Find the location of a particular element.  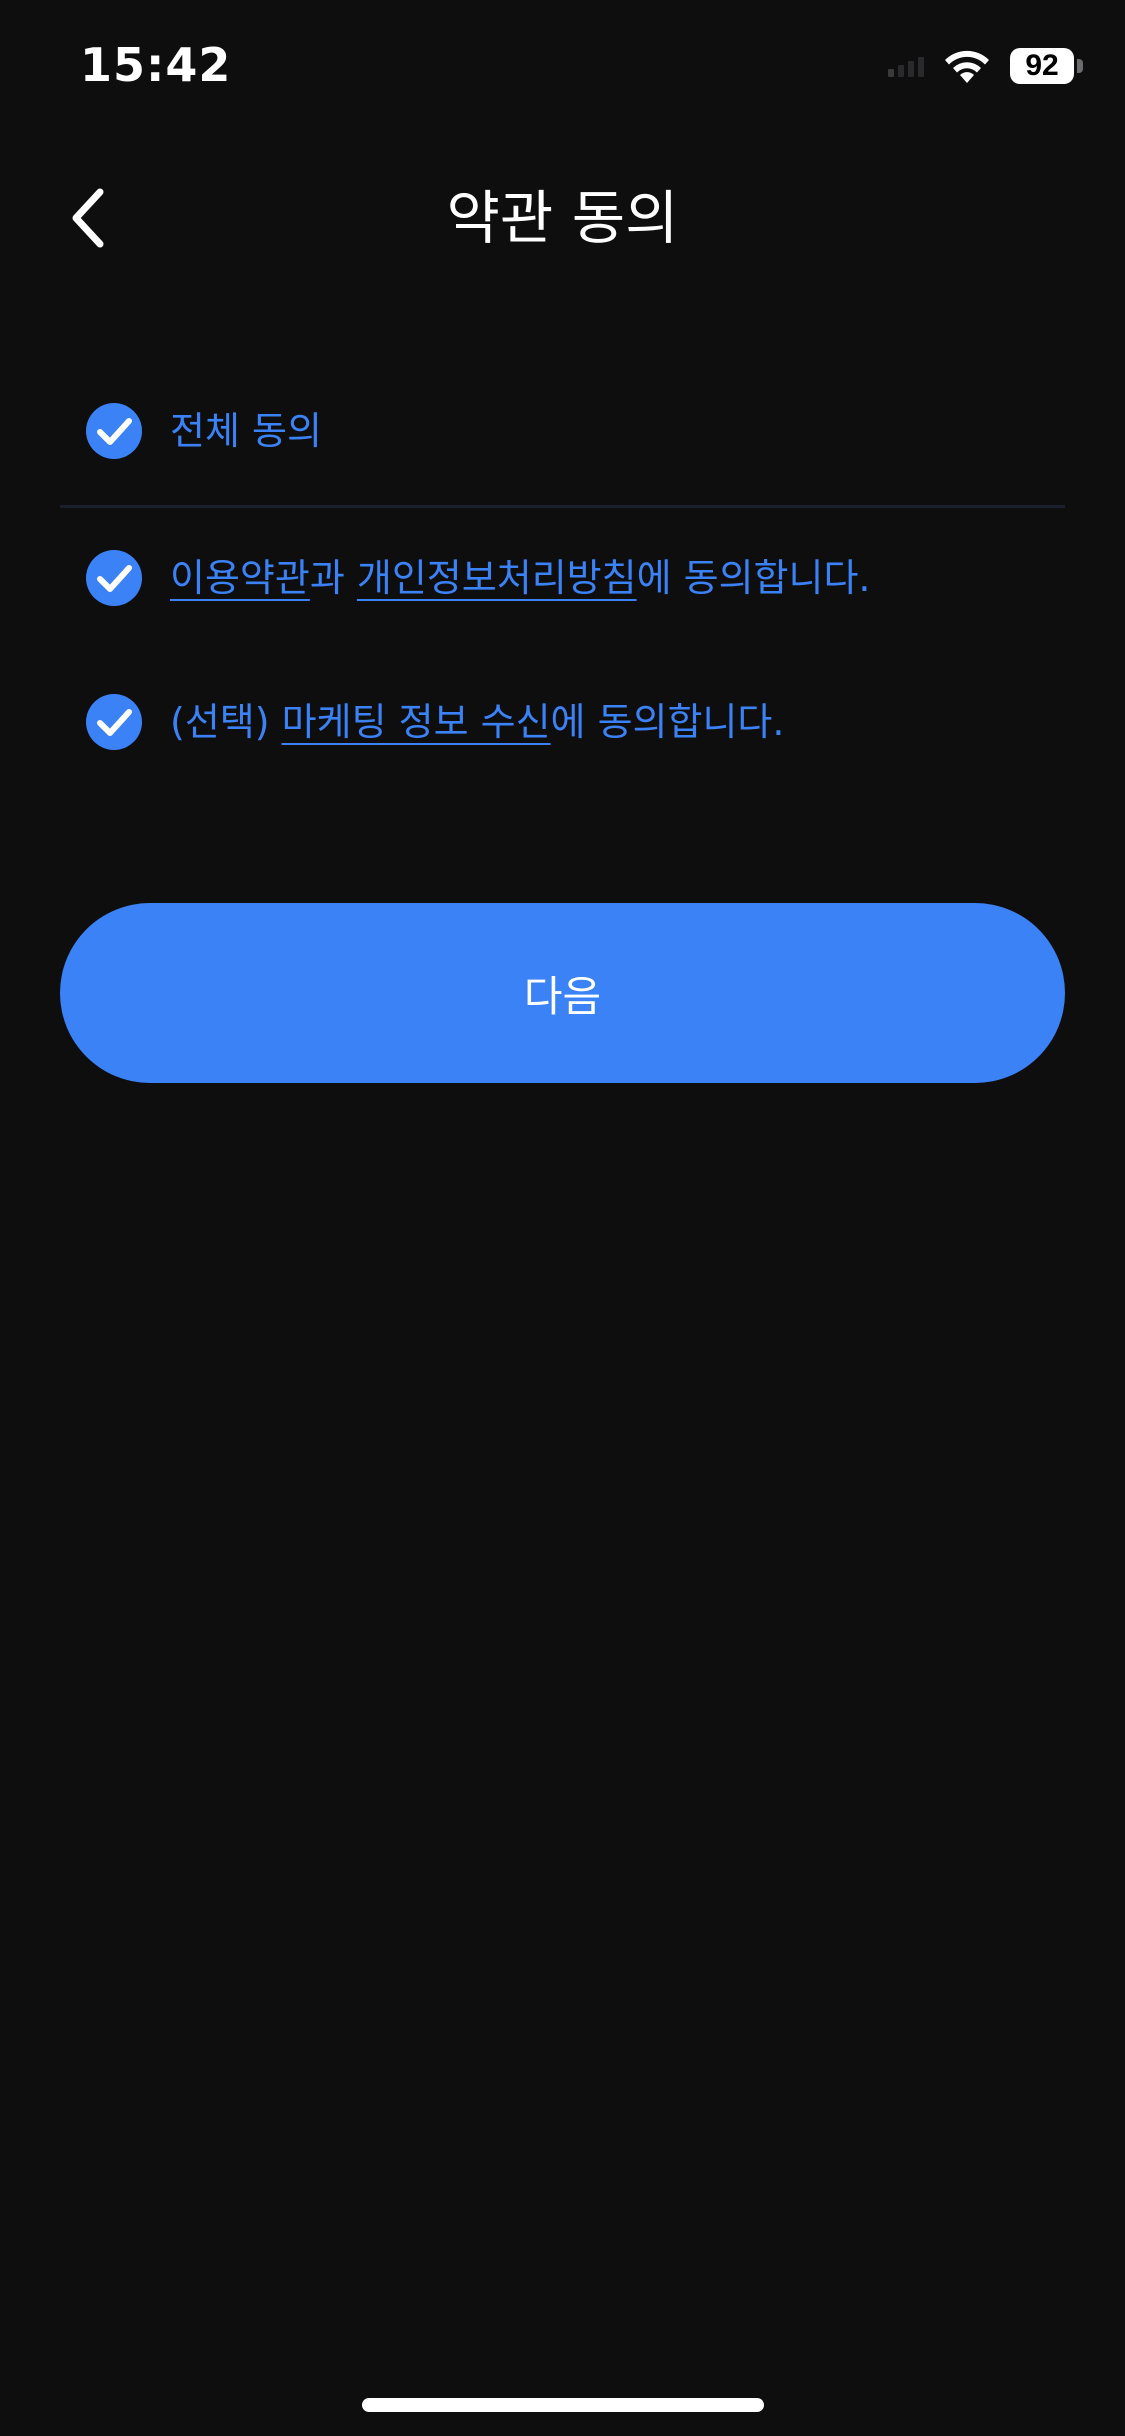

cellular-signal-icon is located at coordinates (906, 66).